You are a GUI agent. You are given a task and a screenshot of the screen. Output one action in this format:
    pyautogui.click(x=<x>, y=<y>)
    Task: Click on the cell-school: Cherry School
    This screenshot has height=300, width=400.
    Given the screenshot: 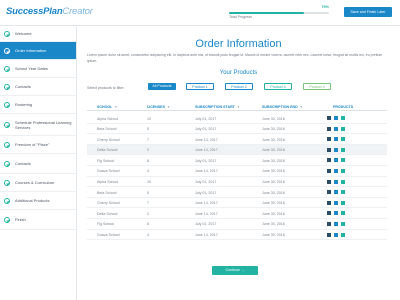 What is the action you would take?
    pyautogui.click(x=108, y=203)
    